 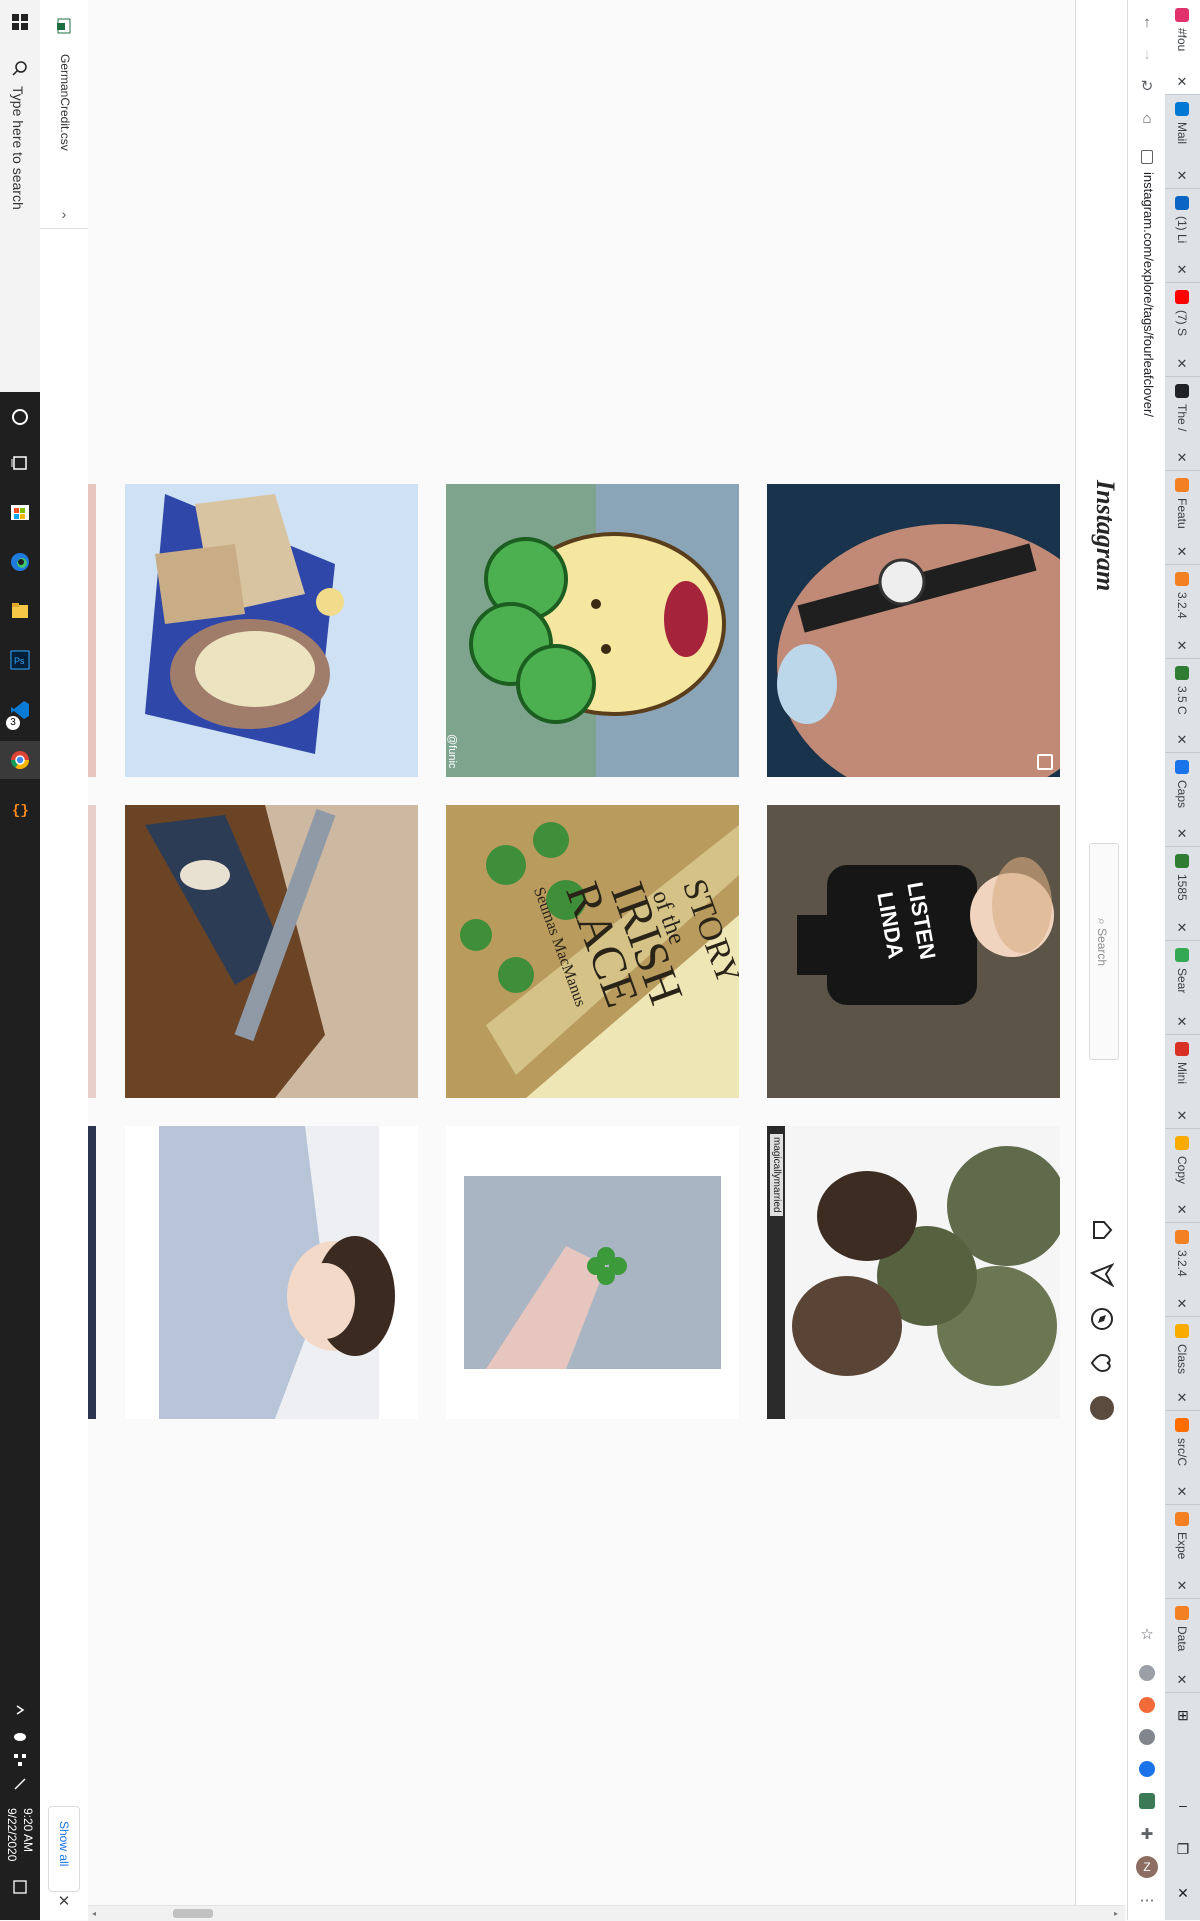 I want to click on menu-kebab-icon: ⋯, so click(x=1147, y=1900).